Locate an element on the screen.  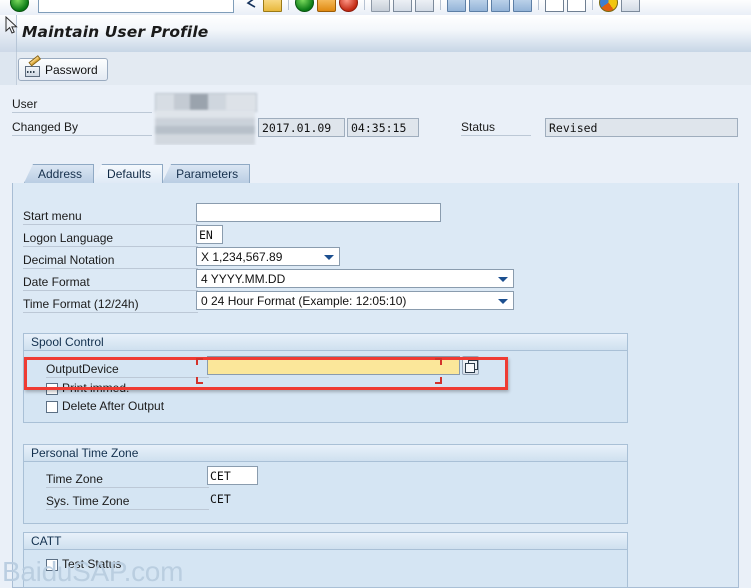
personal-time-zone-title: Personal Time Zone is located at coordinates (325, 453).